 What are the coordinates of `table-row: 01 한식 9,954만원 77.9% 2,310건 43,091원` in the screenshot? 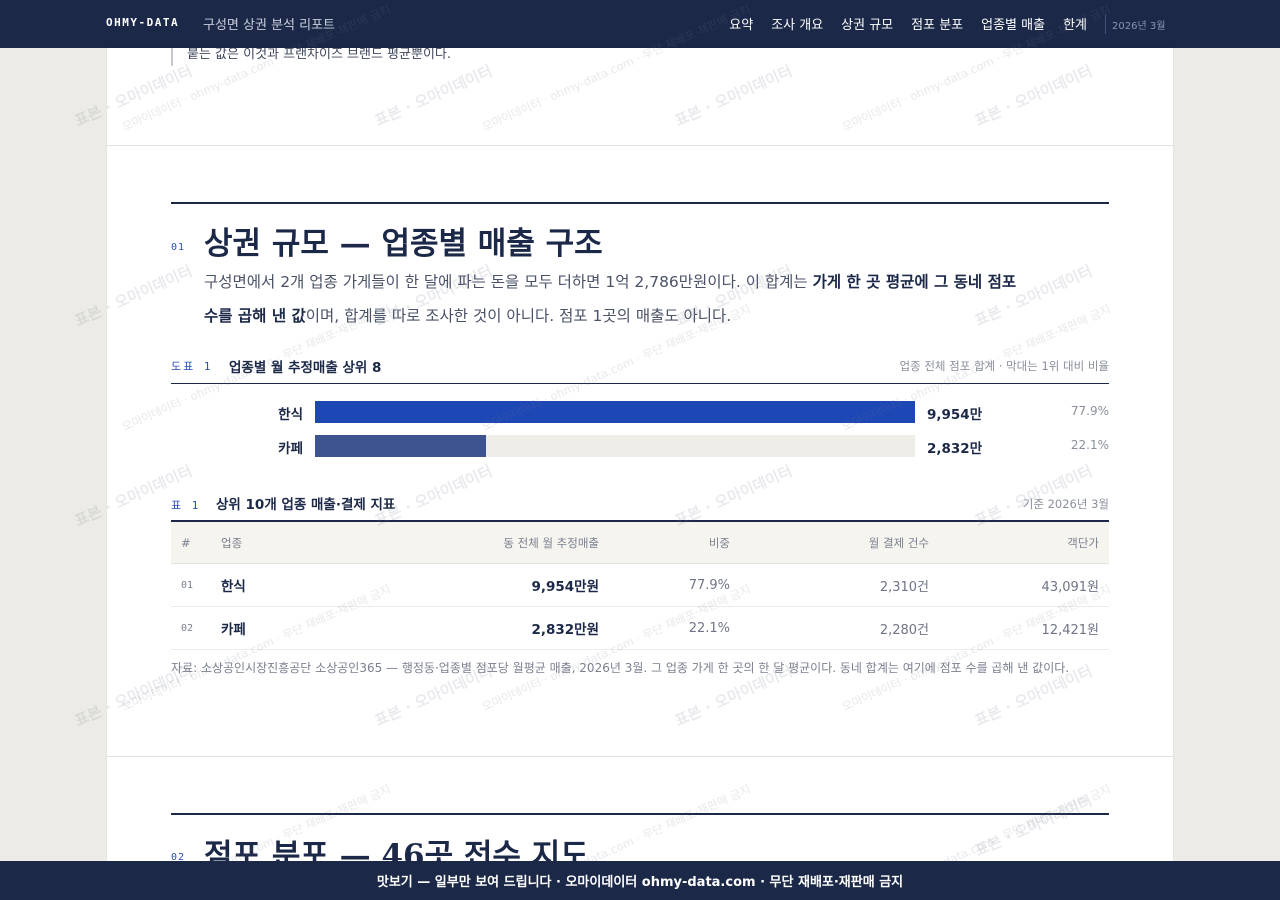 It's located at (640, 585).